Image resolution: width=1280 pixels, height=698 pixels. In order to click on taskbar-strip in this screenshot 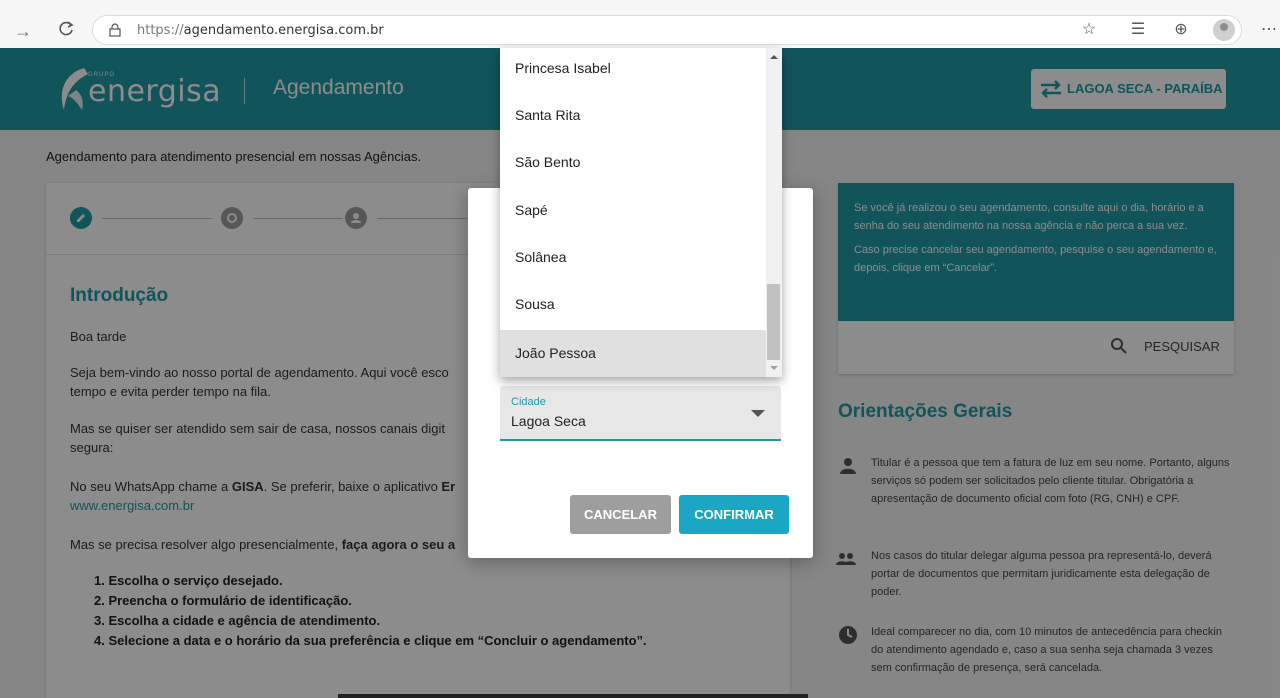, I will do `click(573, 696)`.